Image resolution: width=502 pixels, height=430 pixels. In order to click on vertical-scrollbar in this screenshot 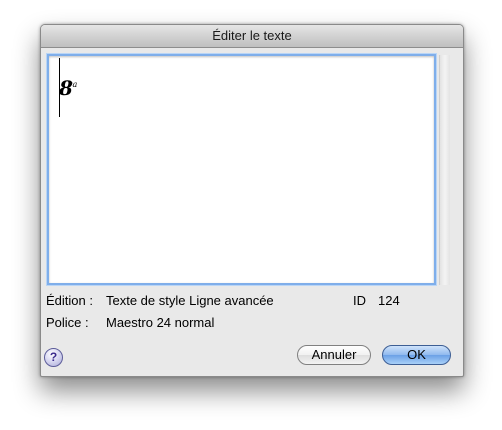, I will do `click(444, 170)`.